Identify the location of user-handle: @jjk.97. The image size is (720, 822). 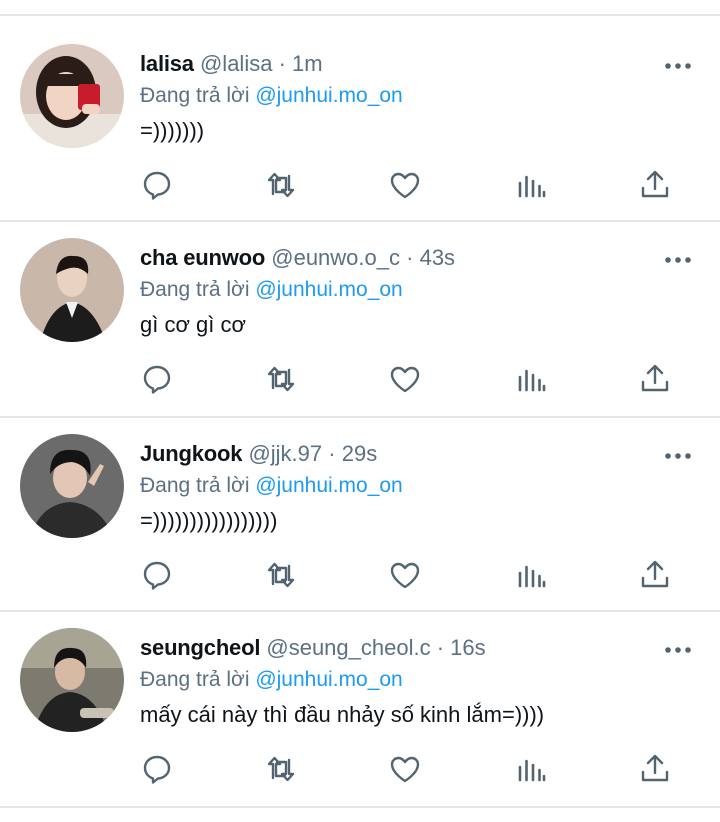
(285, 453).